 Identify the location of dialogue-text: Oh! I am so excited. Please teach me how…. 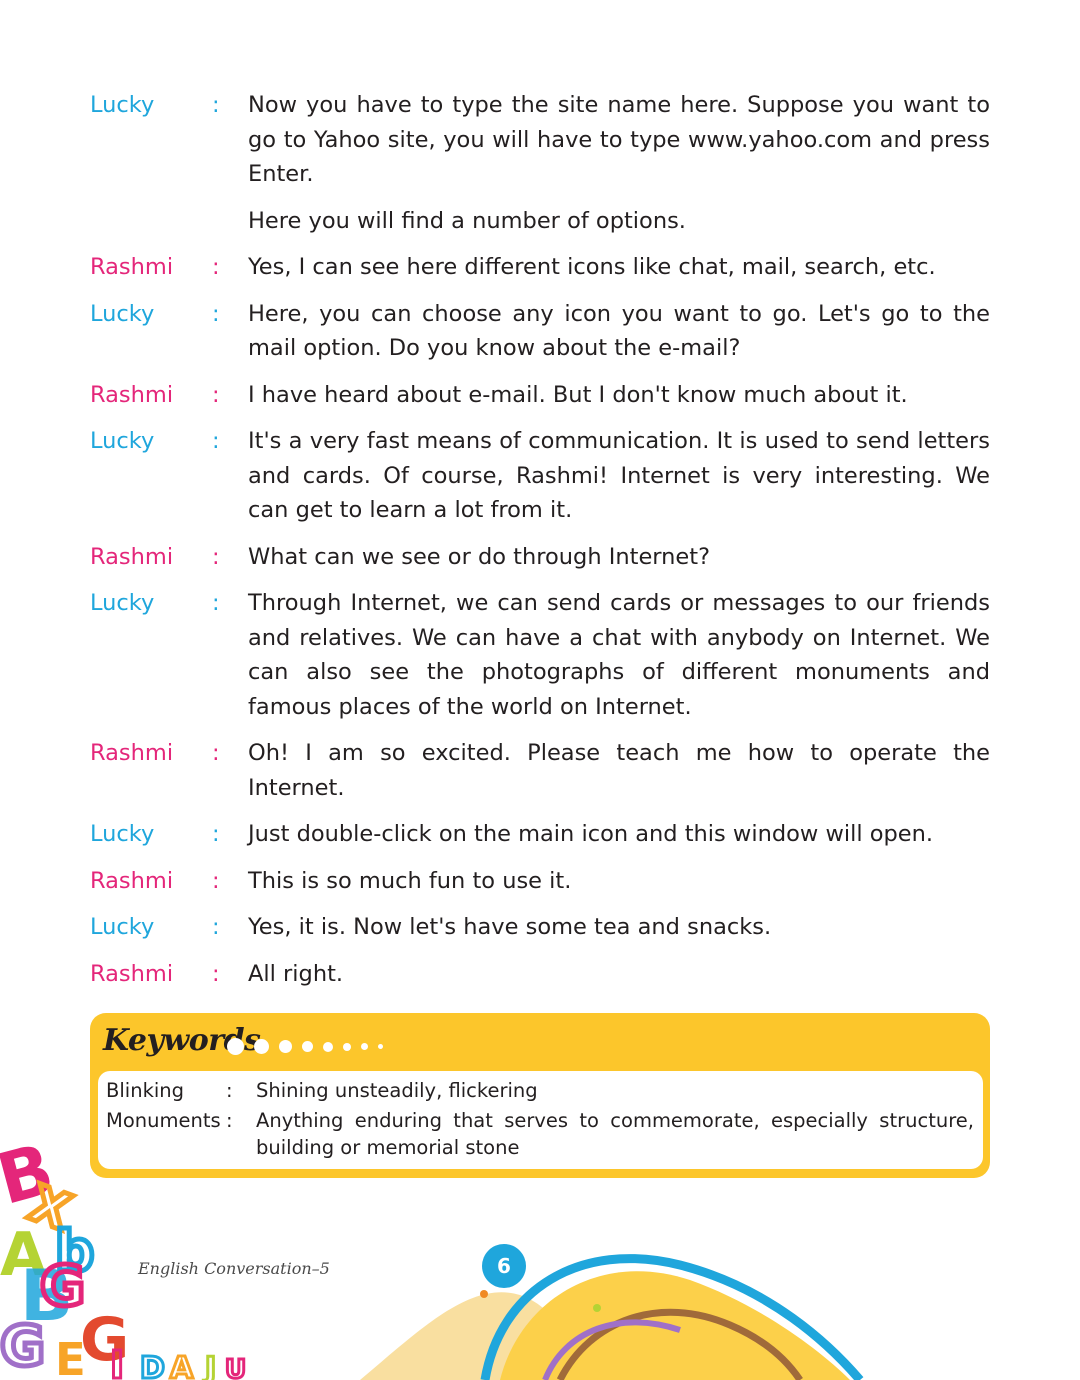
(619, 770).